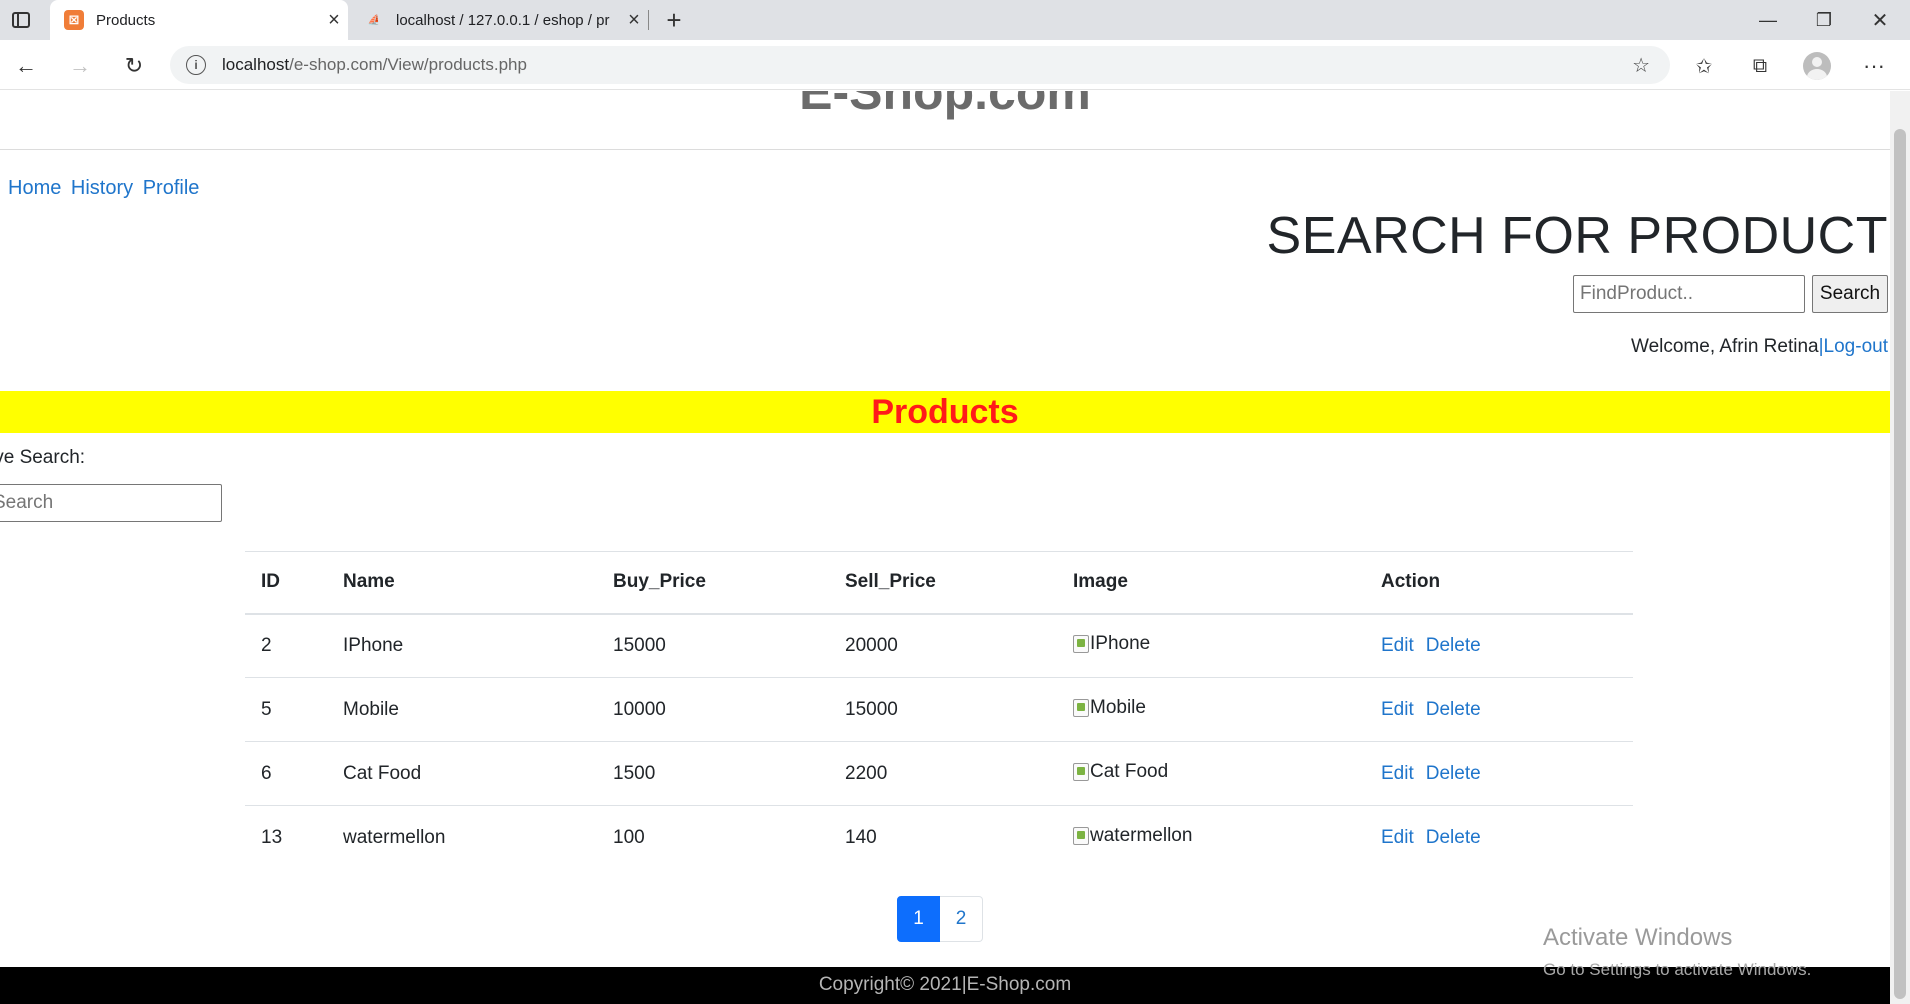  I want to click on tab-phpmyadmin: ⛵ localhost / 127.0.0.1 / eshop / pr ×, so click(499, 20).